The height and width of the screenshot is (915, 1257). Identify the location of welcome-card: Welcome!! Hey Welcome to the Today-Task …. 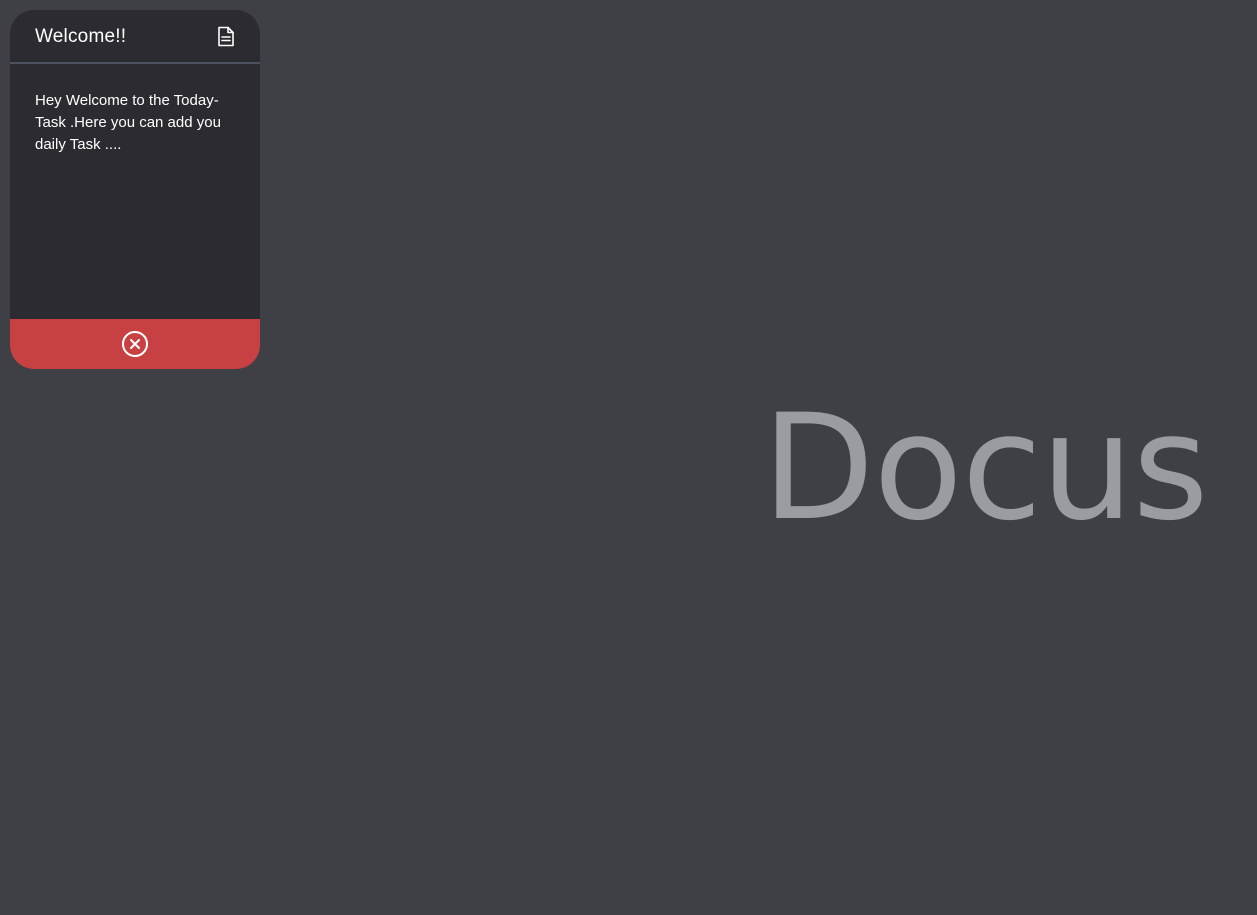
(135, 189).